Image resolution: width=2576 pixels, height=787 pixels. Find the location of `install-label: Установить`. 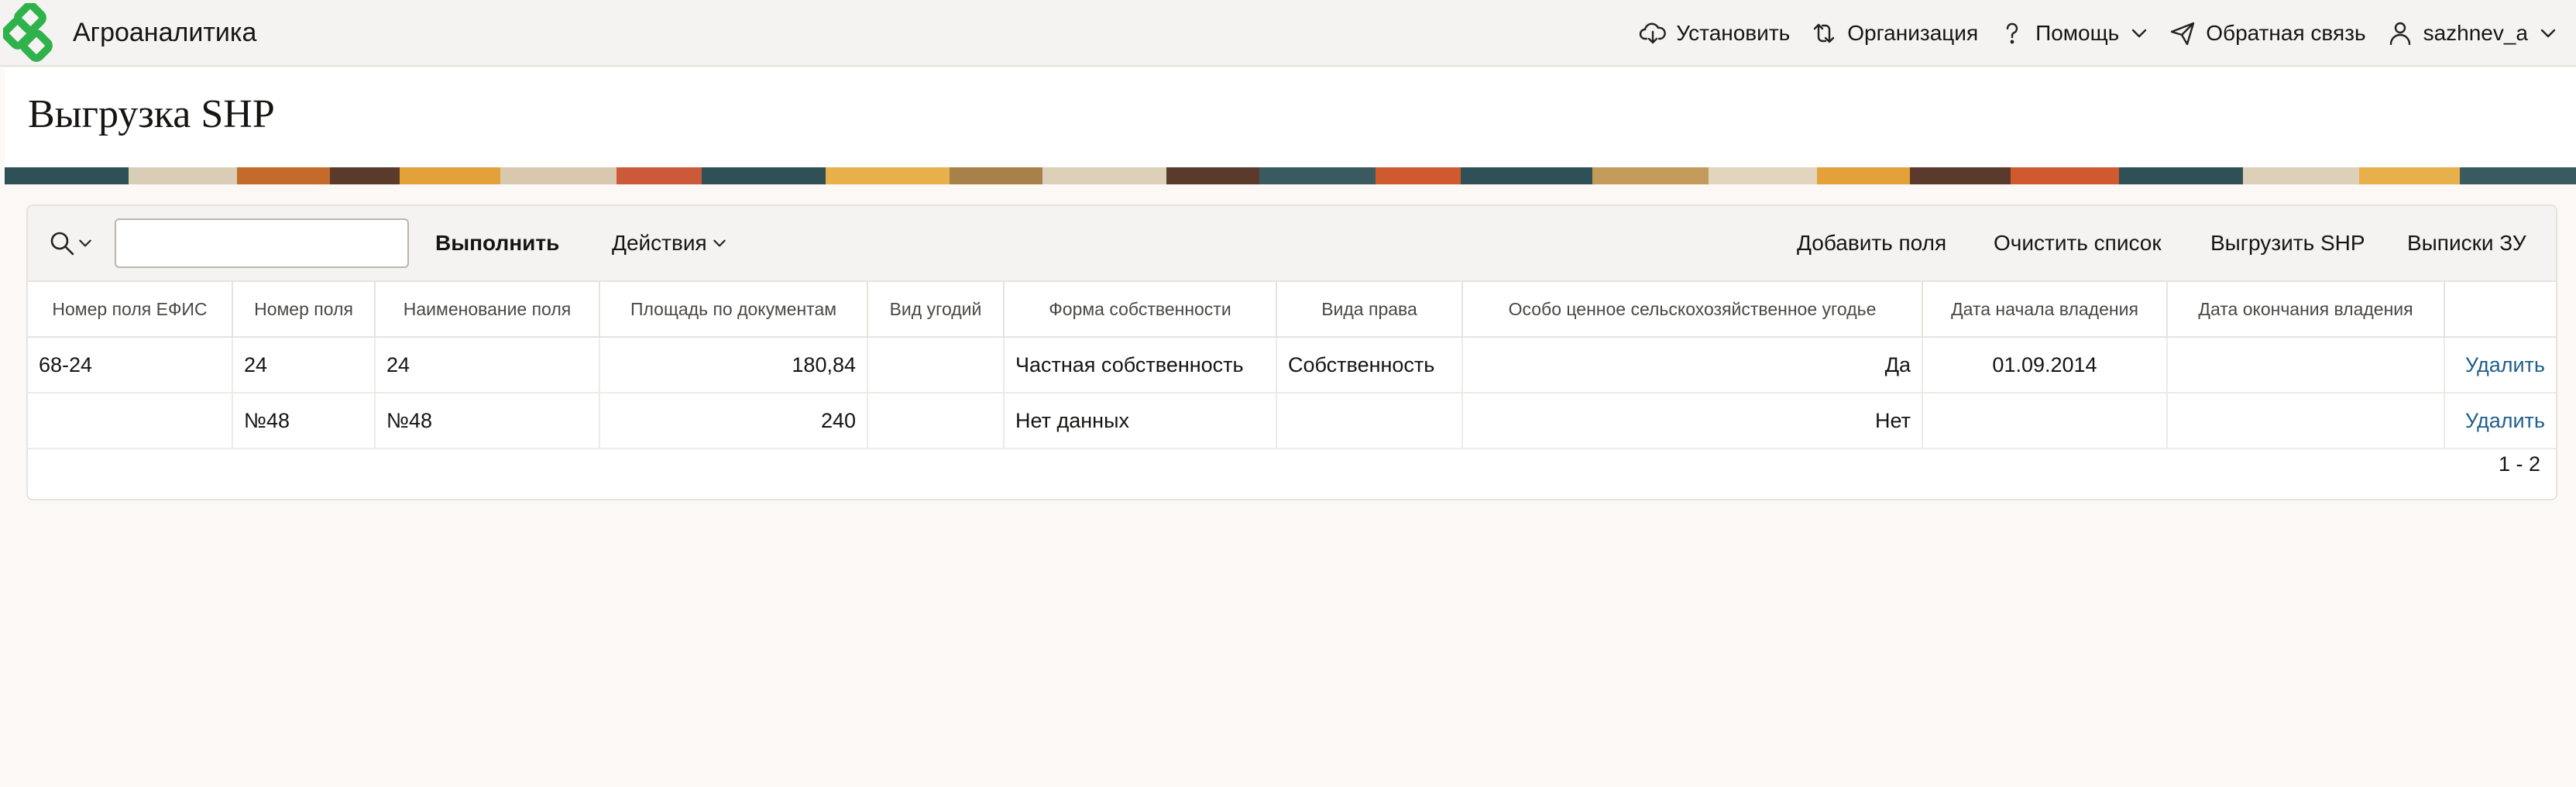

install-label: Установить is located at coordinates (1733, 33).